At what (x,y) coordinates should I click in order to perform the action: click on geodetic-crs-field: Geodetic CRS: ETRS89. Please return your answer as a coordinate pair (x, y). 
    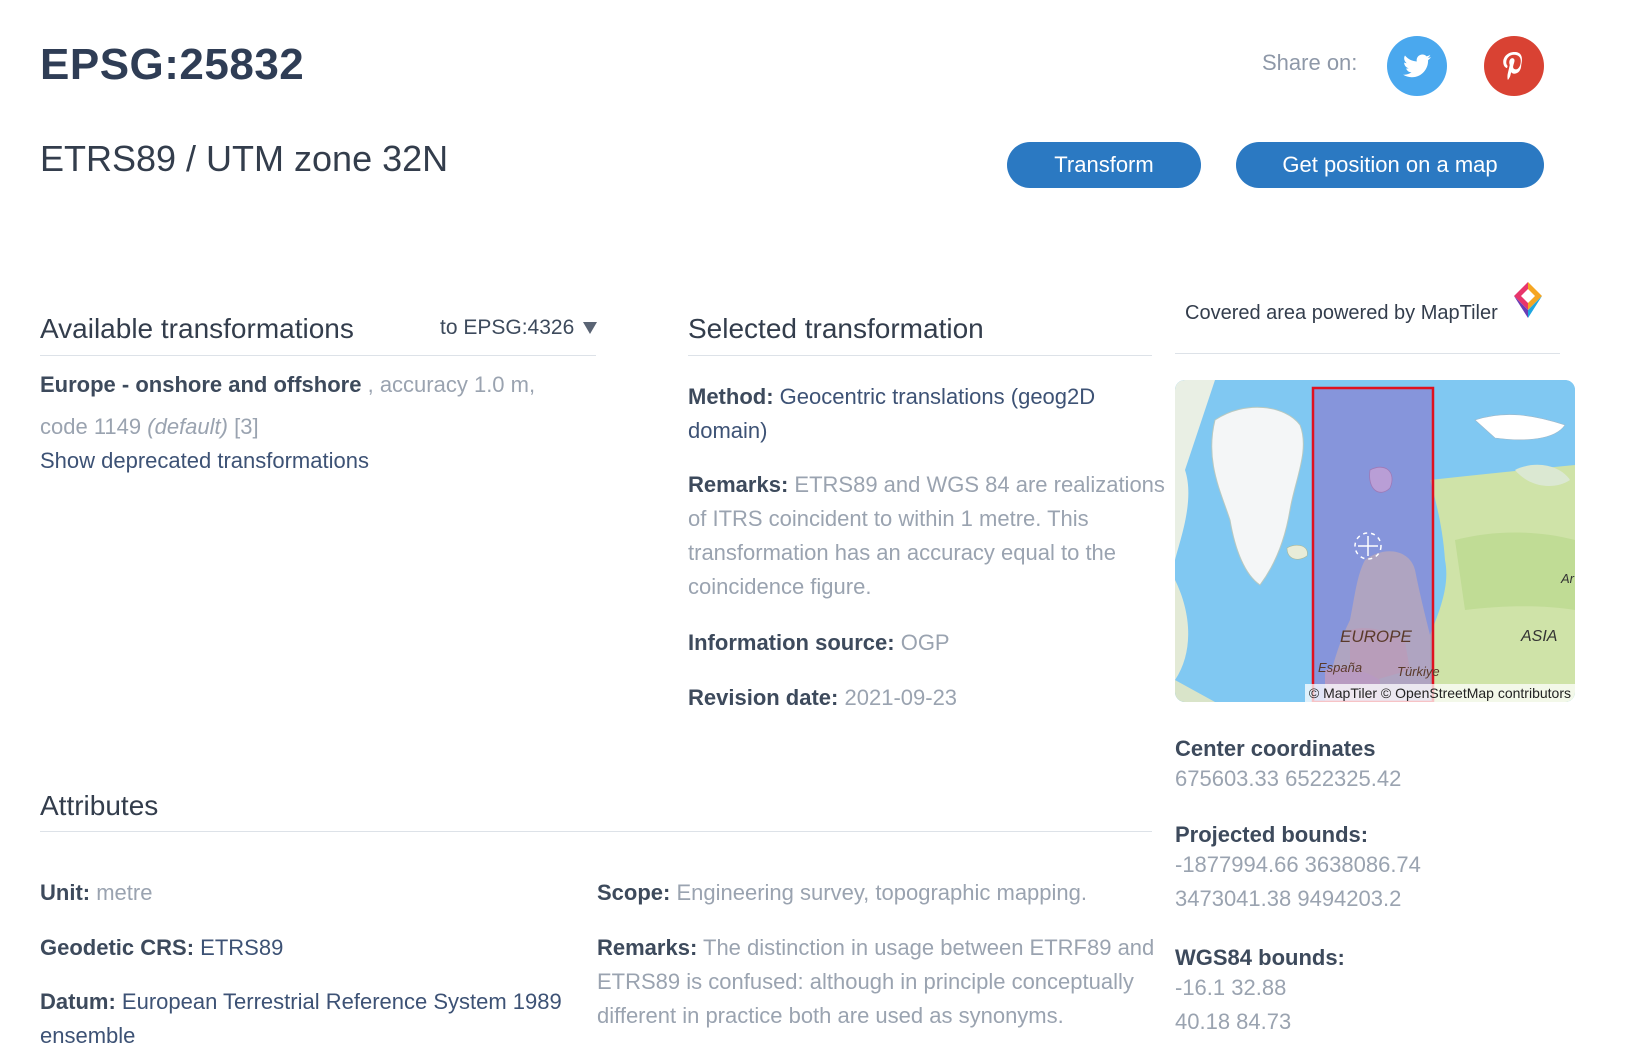
    Looking at the image, I should click on (161, 948).